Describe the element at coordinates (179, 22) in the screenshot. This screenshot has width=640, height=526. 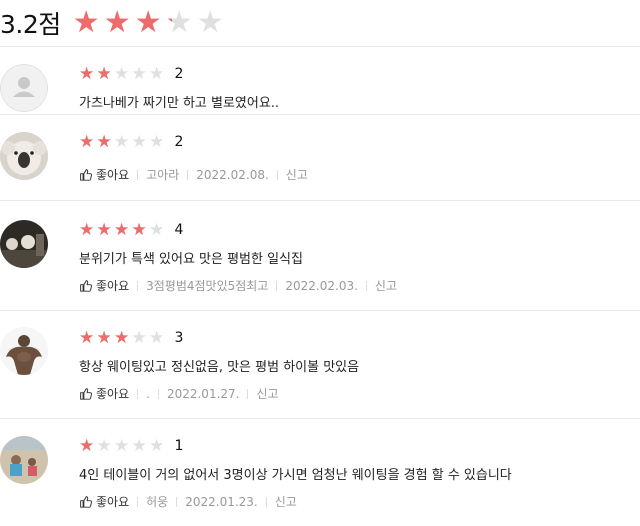
I see `partial-star-icon: ★★` at that location.